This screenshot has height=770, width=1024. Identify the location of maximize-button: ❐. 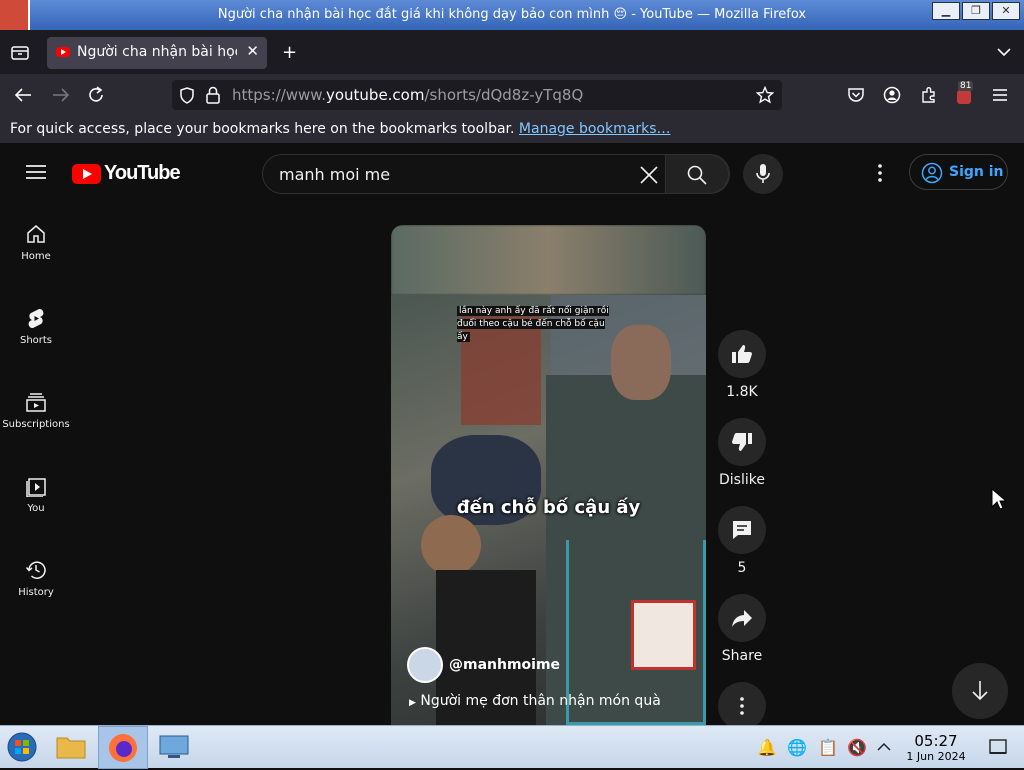
(976, 11).